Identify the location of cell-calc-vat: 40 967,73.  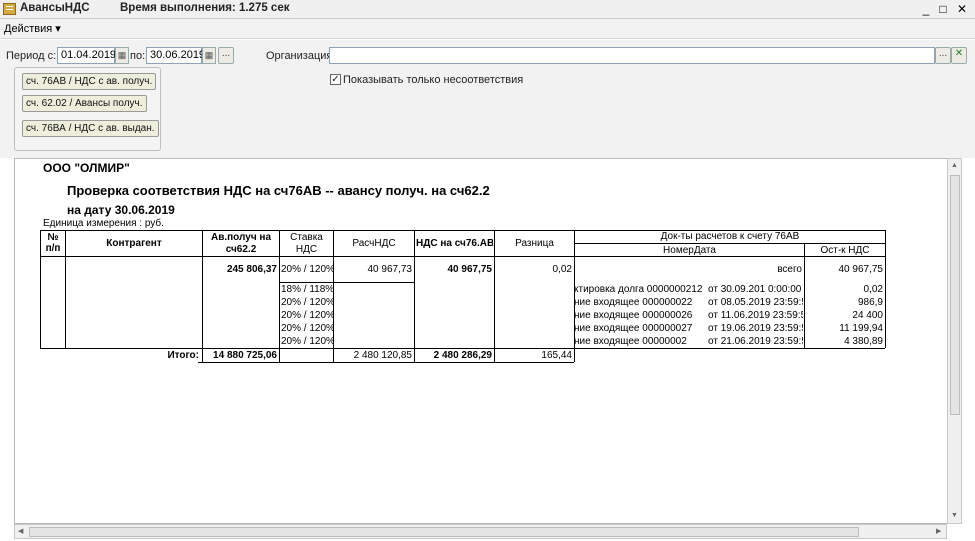
(390, 269).